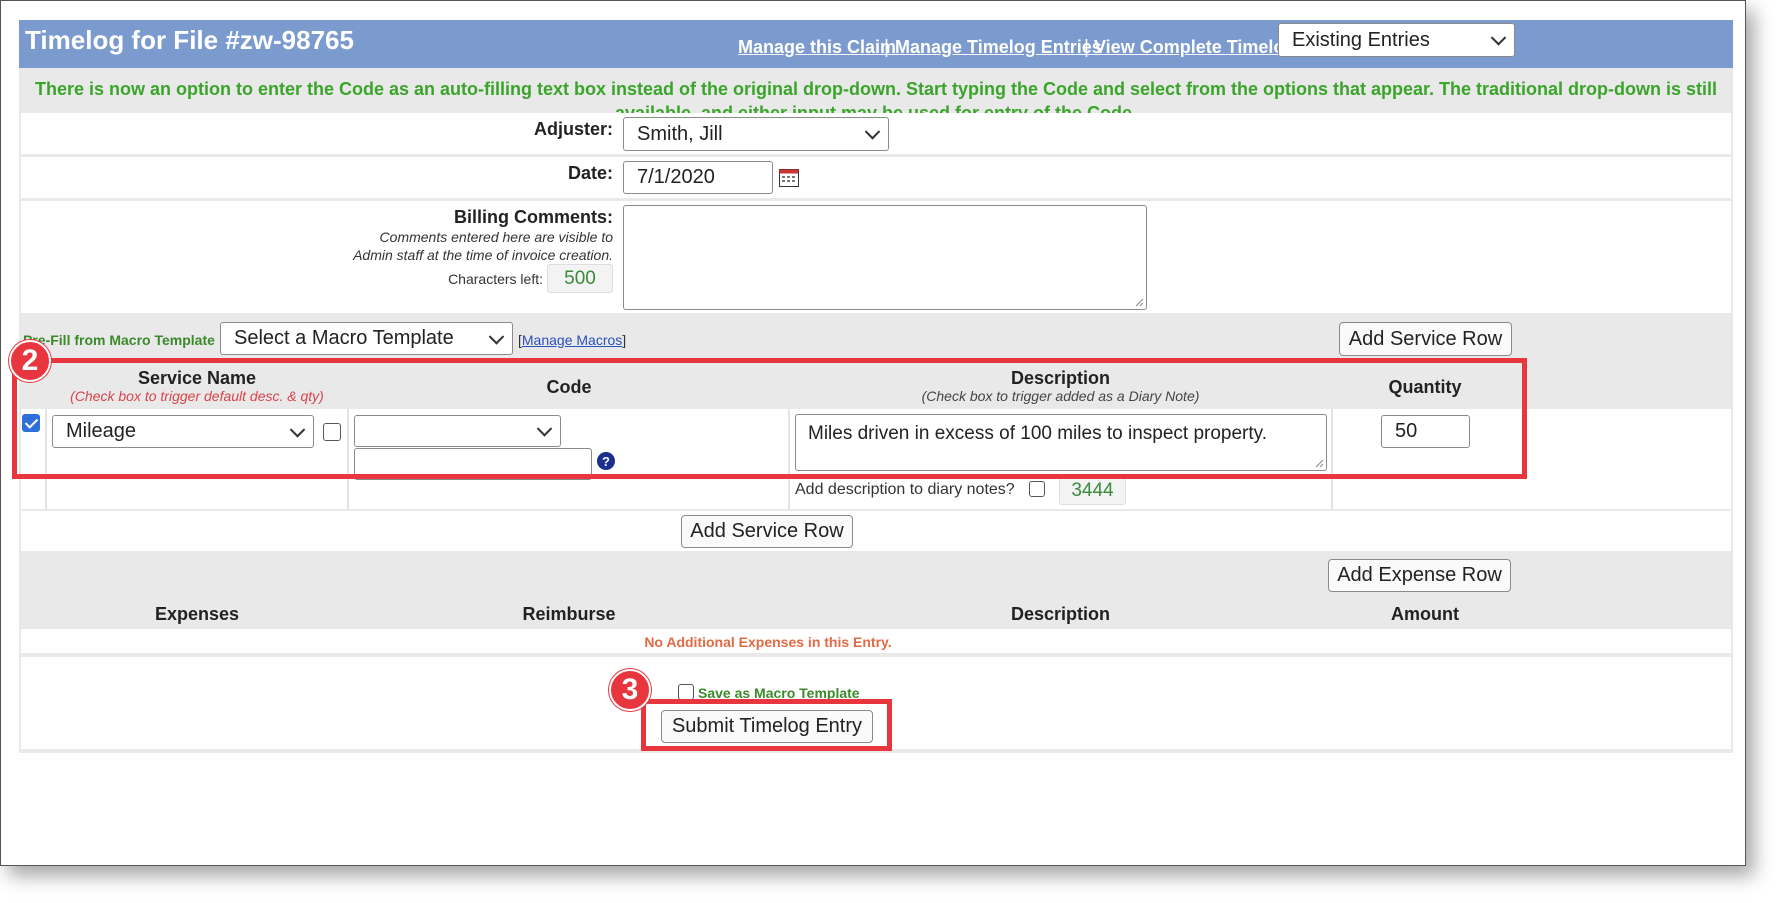 This screenshot has width=1779, height=903. Describe the element at coordinates (756, 134) in the screenshot. I see `adjuster-select: Smith, Jill` at that location.